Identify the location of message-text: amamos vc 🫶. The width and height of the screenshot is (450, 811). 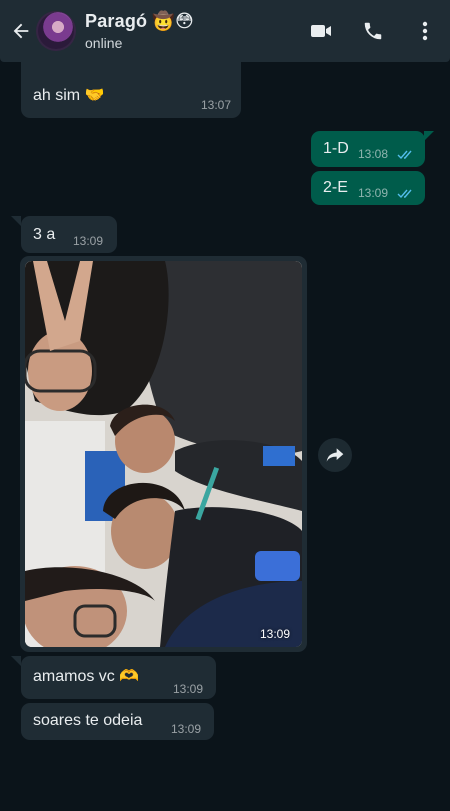
(86, 676).